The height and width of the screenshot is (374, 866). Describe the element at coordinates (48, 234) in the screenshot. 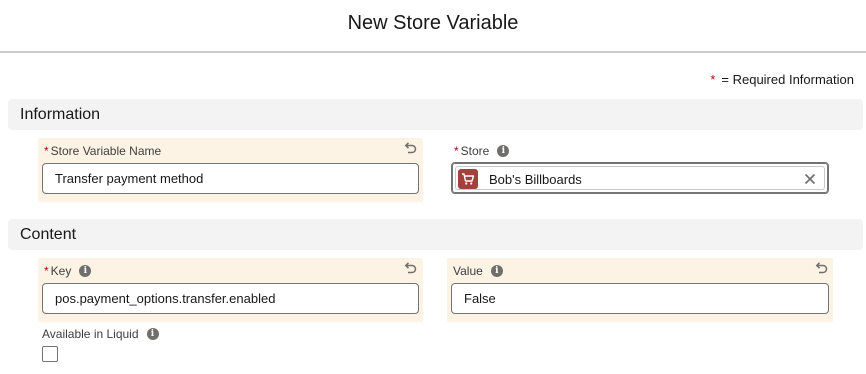

I see `section-title-content: Content` at that location.